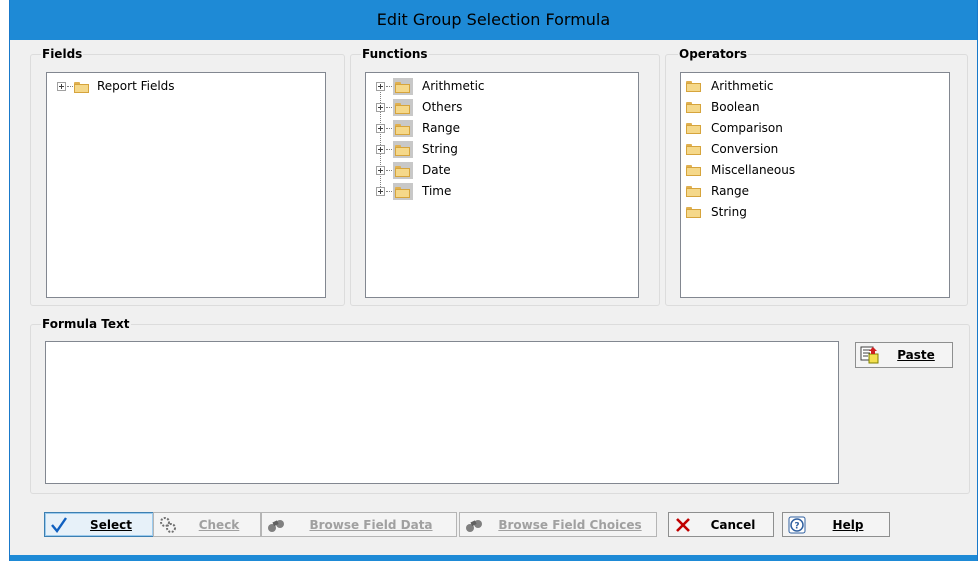 The width and height of the screenshot is (978, 561). What do you see at coordinates (476, 150) in the screenshot?
I see `tree-item-string: String` at bounding box center [476, 150].